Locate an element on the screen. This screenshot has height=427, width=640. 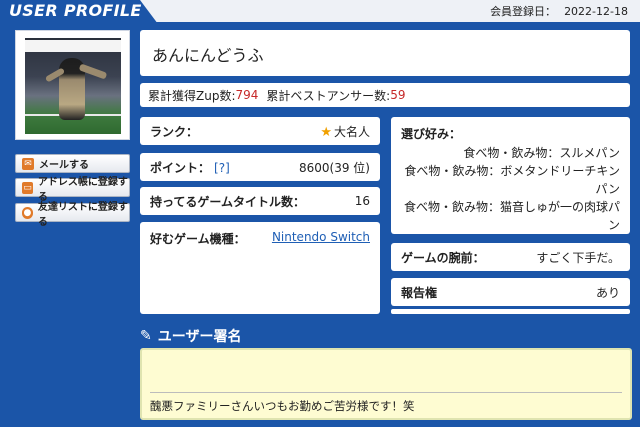
send-mail-button: ✉ メールする is located at coordinates (72, 163).